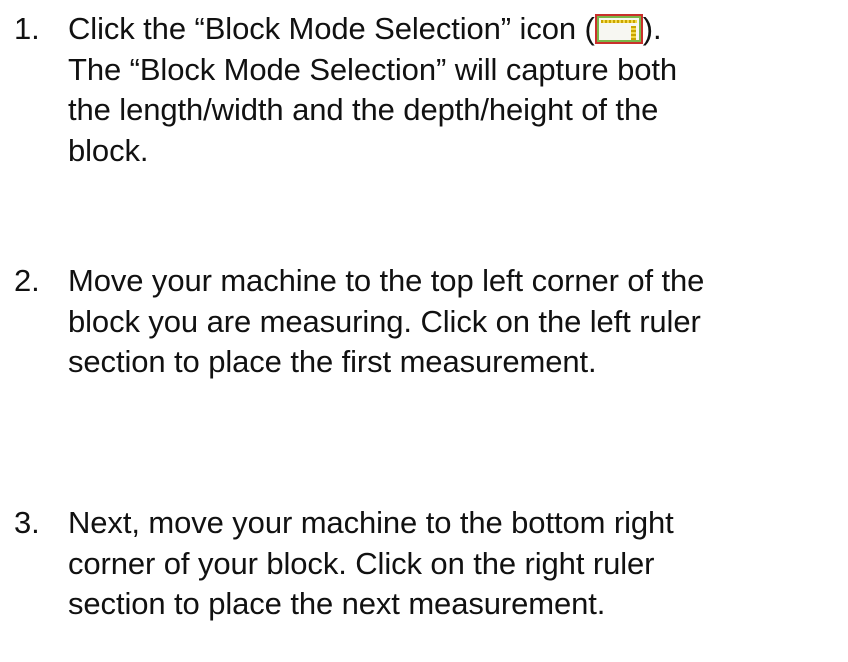 The width and height of the screenshot is (848, 662). Describe the element at coordinates (337, 603) in the screenshot. I see `step-line: section to place the next measurement.` at that location.